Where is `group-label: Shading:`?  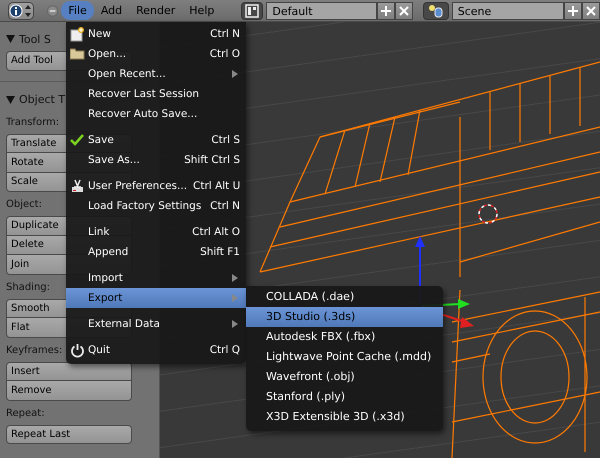 group-label: Shading: is located at coordinates (28, 287).